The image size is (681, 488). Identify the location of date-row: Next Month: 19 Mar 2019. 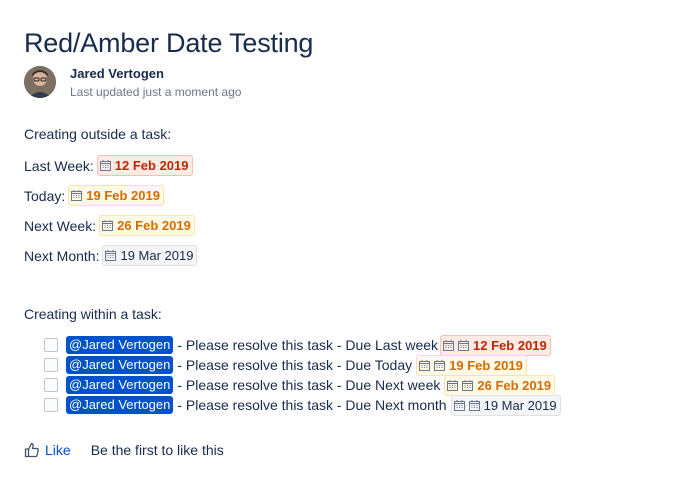
(111, 255).